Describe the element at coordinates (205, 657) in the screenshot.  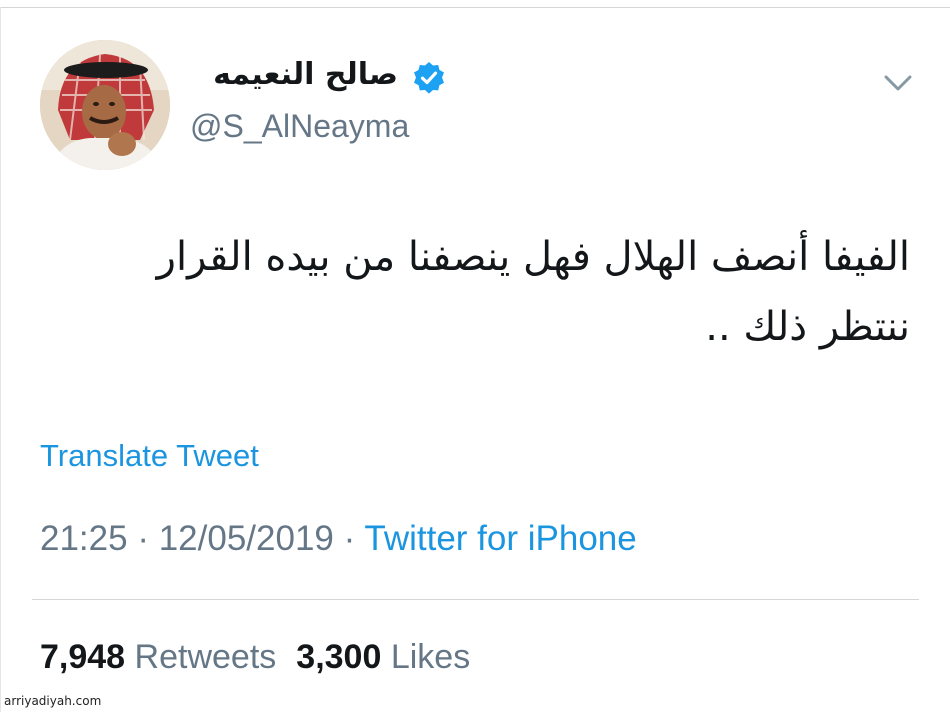
I see `retweets-label: Retweets` at that location.